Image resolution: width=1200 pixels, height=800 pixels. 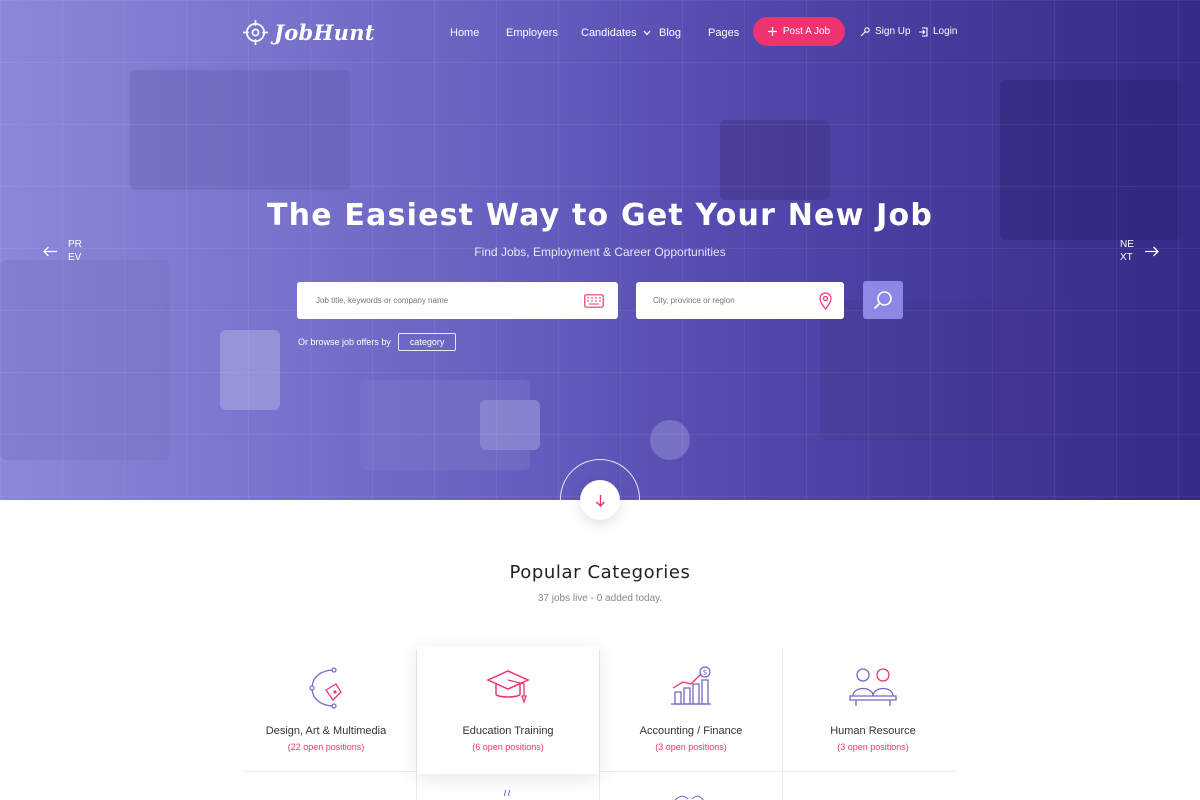 I want to click on section-title: Popular Categories, so click(x=600, y=572).